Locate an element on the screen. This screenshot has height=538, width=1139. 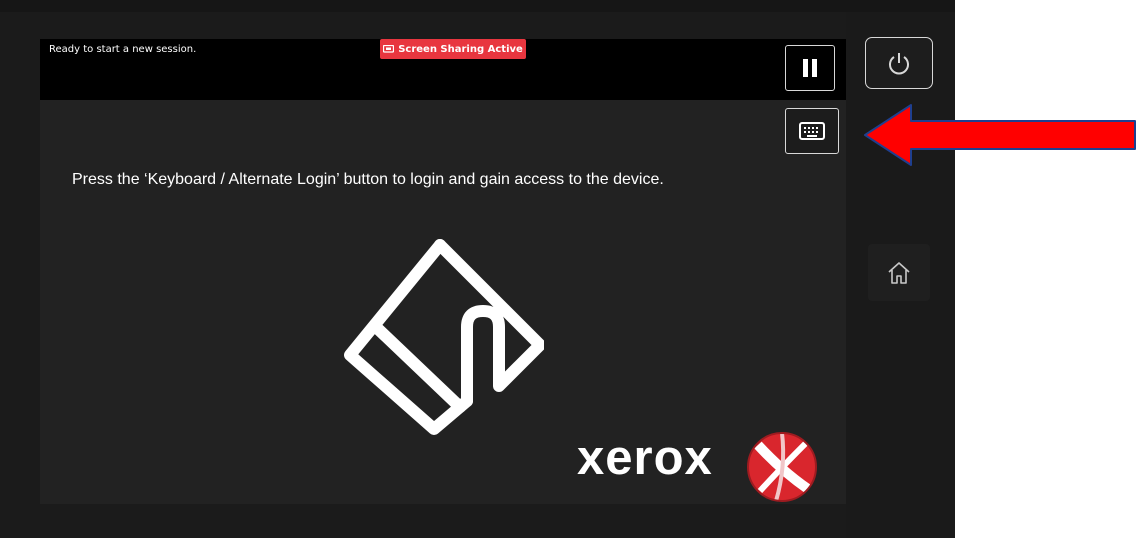
keyboard-icon is located at coordinates (812, 131).